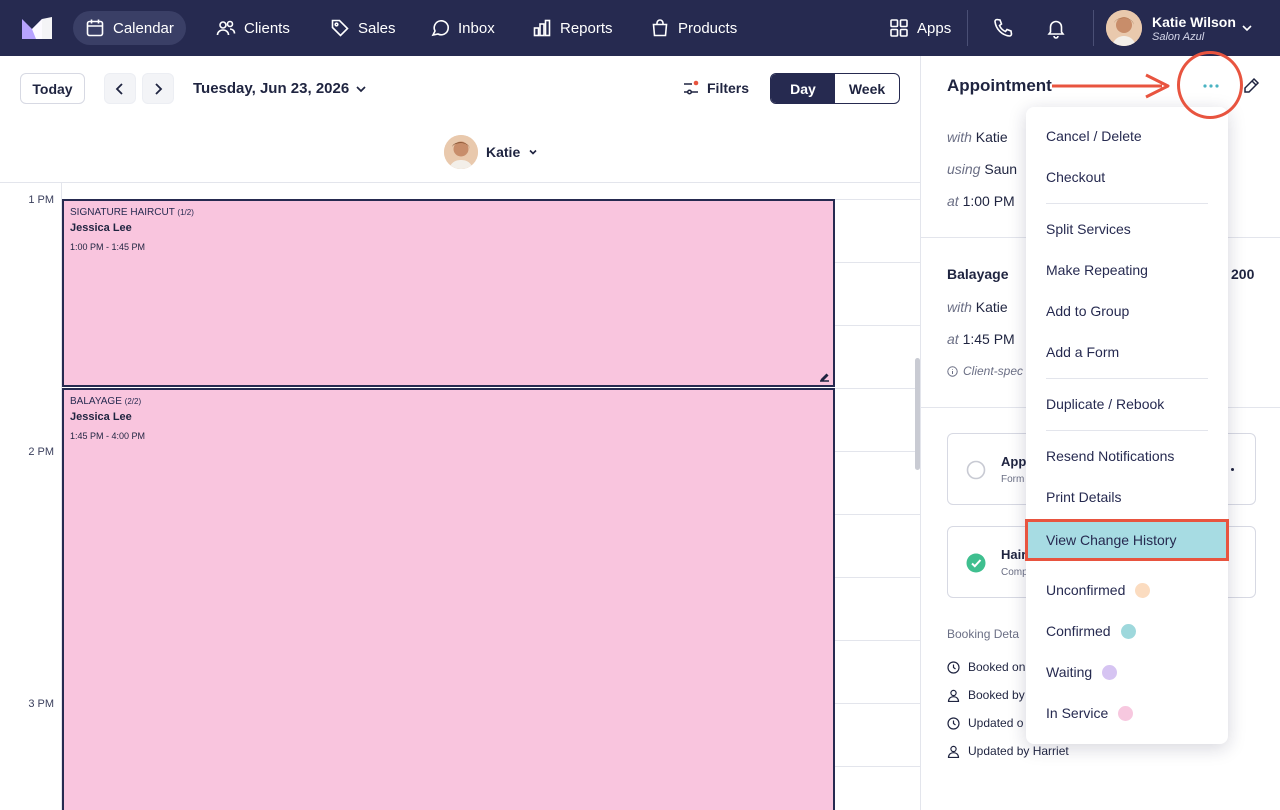  I want to click on status-waiting: Waiting, so click(1082, 672).